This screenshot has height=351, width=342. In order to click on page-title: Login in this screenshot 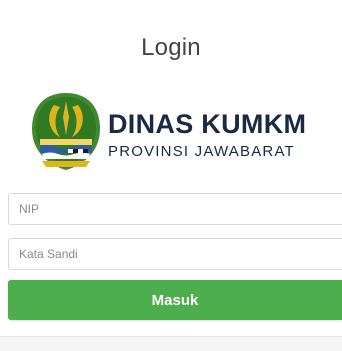, I will do `click(171, 47)`.